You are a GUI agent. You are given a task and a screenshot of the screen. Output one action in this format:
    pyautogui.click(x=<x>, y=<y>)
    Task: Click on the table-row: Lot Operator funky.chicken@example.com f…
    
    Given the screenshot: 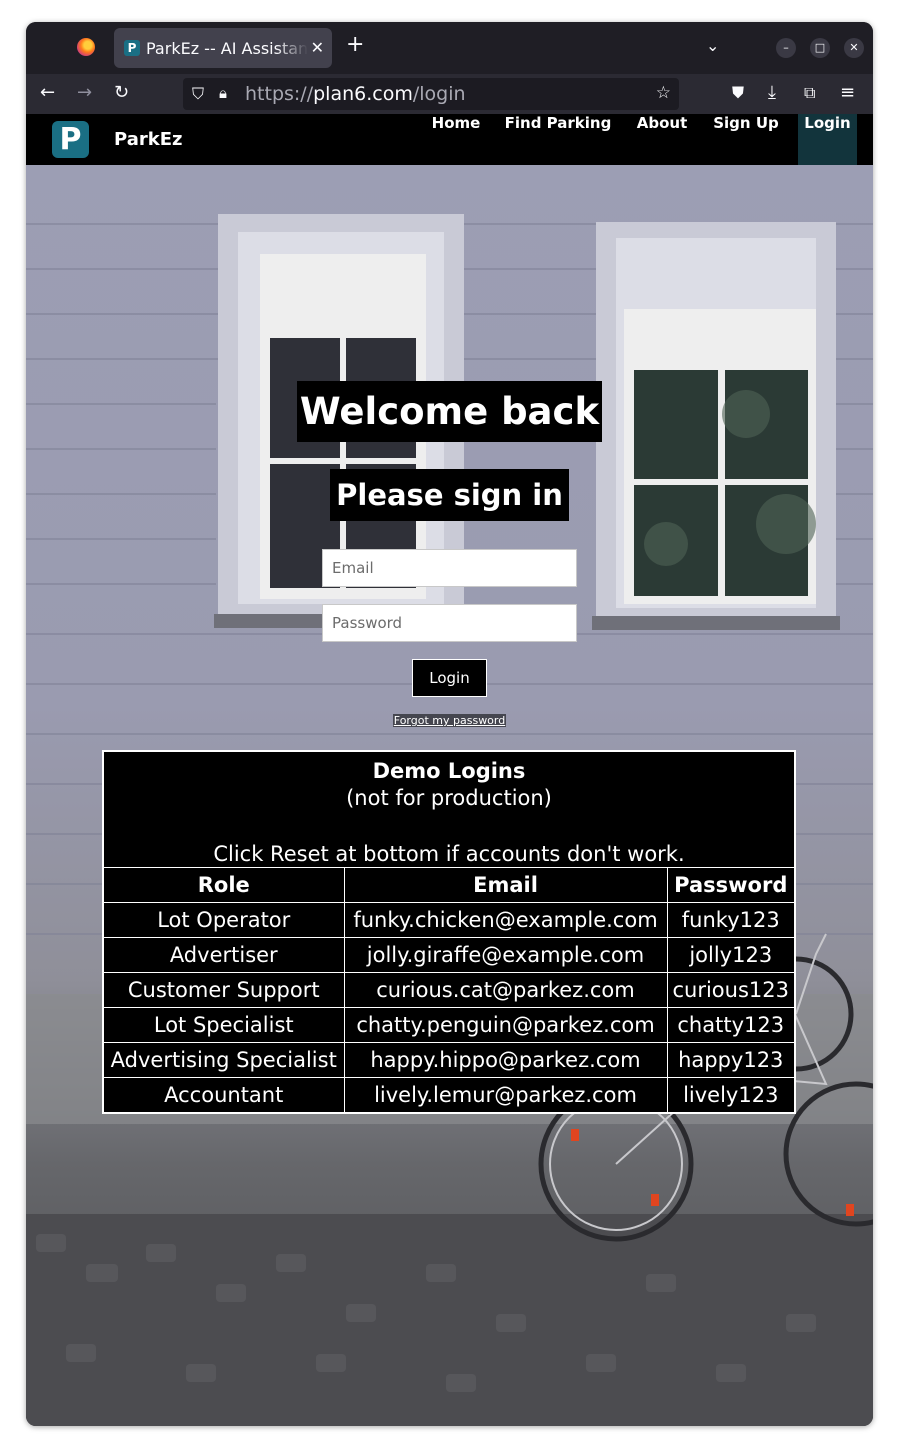 What is the action you would take?
    pyautogui.click(x=449, y=920)
    